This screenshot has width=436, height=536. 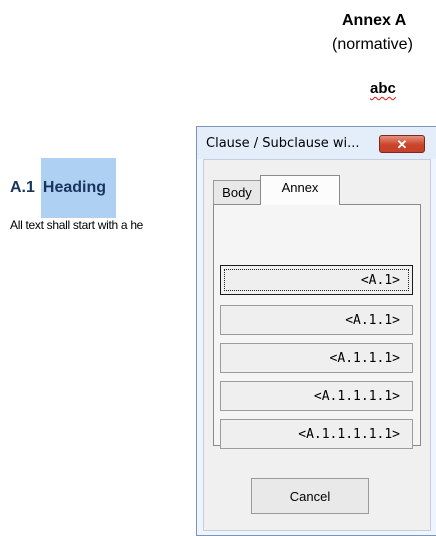 What do you see at coordinates (316, 434) in the screenshot?
I see `level-a11111-button: <A.1.1.1.1.1>` at bounding box center [316, 434].